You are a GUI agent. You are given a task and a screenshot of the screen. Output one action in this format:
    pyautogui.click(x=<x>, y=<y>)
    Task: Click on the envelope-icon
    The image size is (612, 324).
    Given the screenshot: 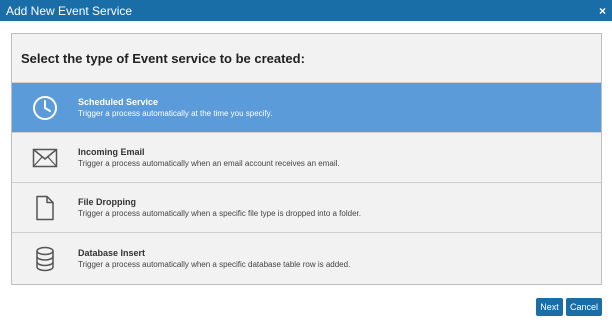 What is the action you would take?
    pyautogui.click(x=45, y=158)
    